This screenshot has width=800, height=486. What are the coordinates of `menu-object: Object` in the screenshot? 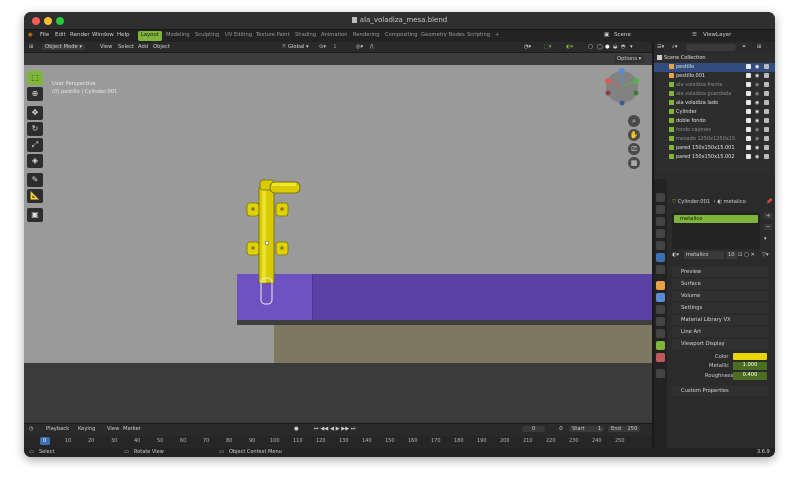 It's located at (161, 47).